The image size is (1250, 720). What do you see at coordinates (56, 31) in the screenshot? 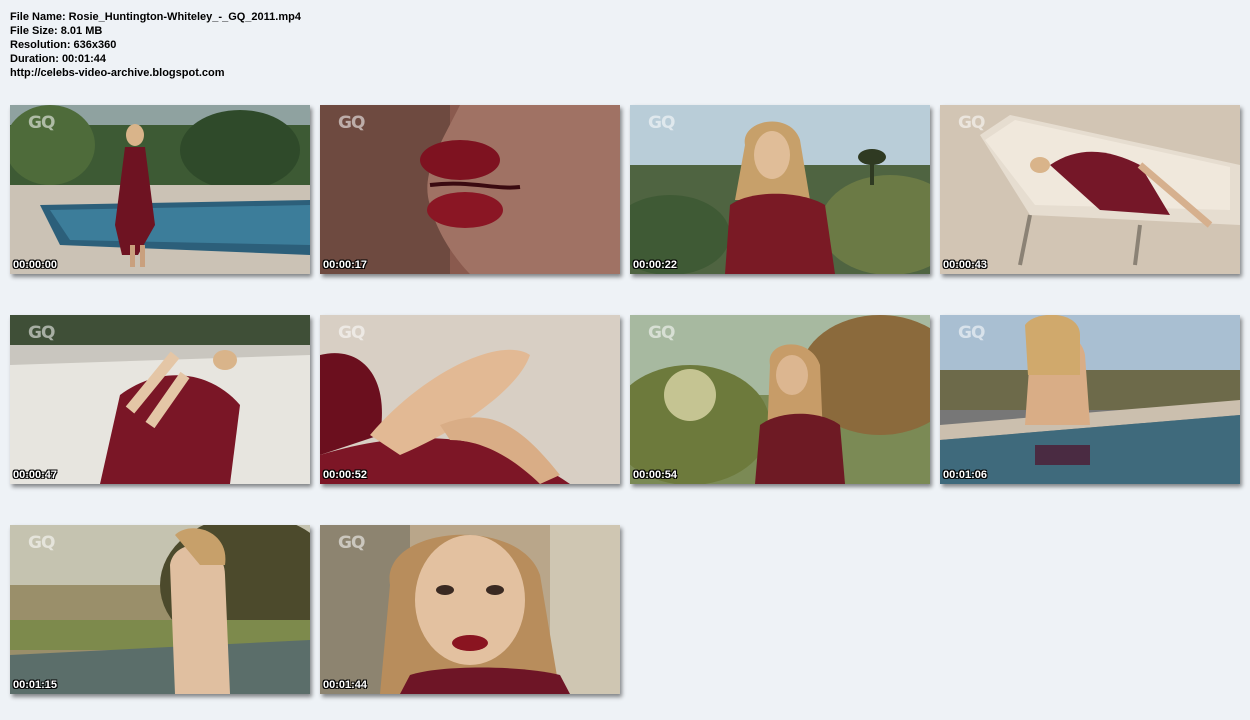
I see `file-size-line: File Size: 8.01 MB` at bounding box center [56, 31].